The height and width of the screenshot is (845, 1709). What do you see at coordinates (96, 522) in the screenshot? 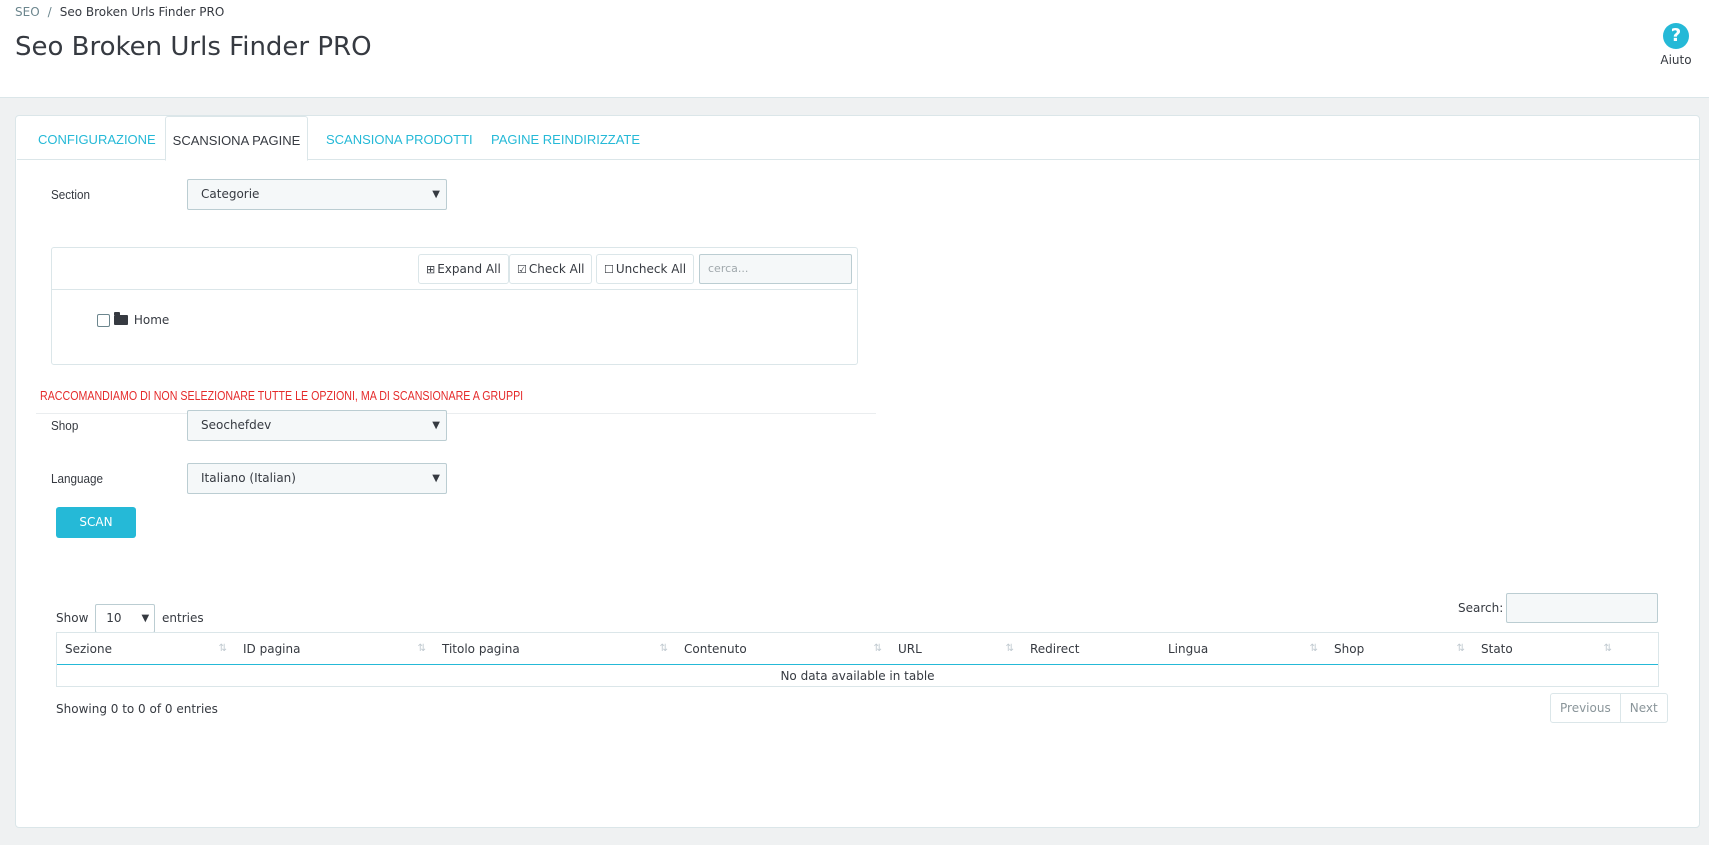
I see `scan-button: SCAN` at bounding box center [96, 522].